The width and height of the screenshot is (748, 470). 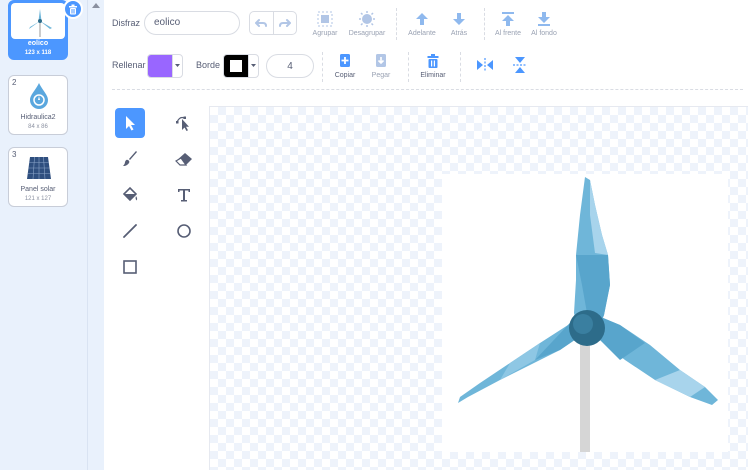 I want to click on rectangle-tool, so click(x=130, y=267).